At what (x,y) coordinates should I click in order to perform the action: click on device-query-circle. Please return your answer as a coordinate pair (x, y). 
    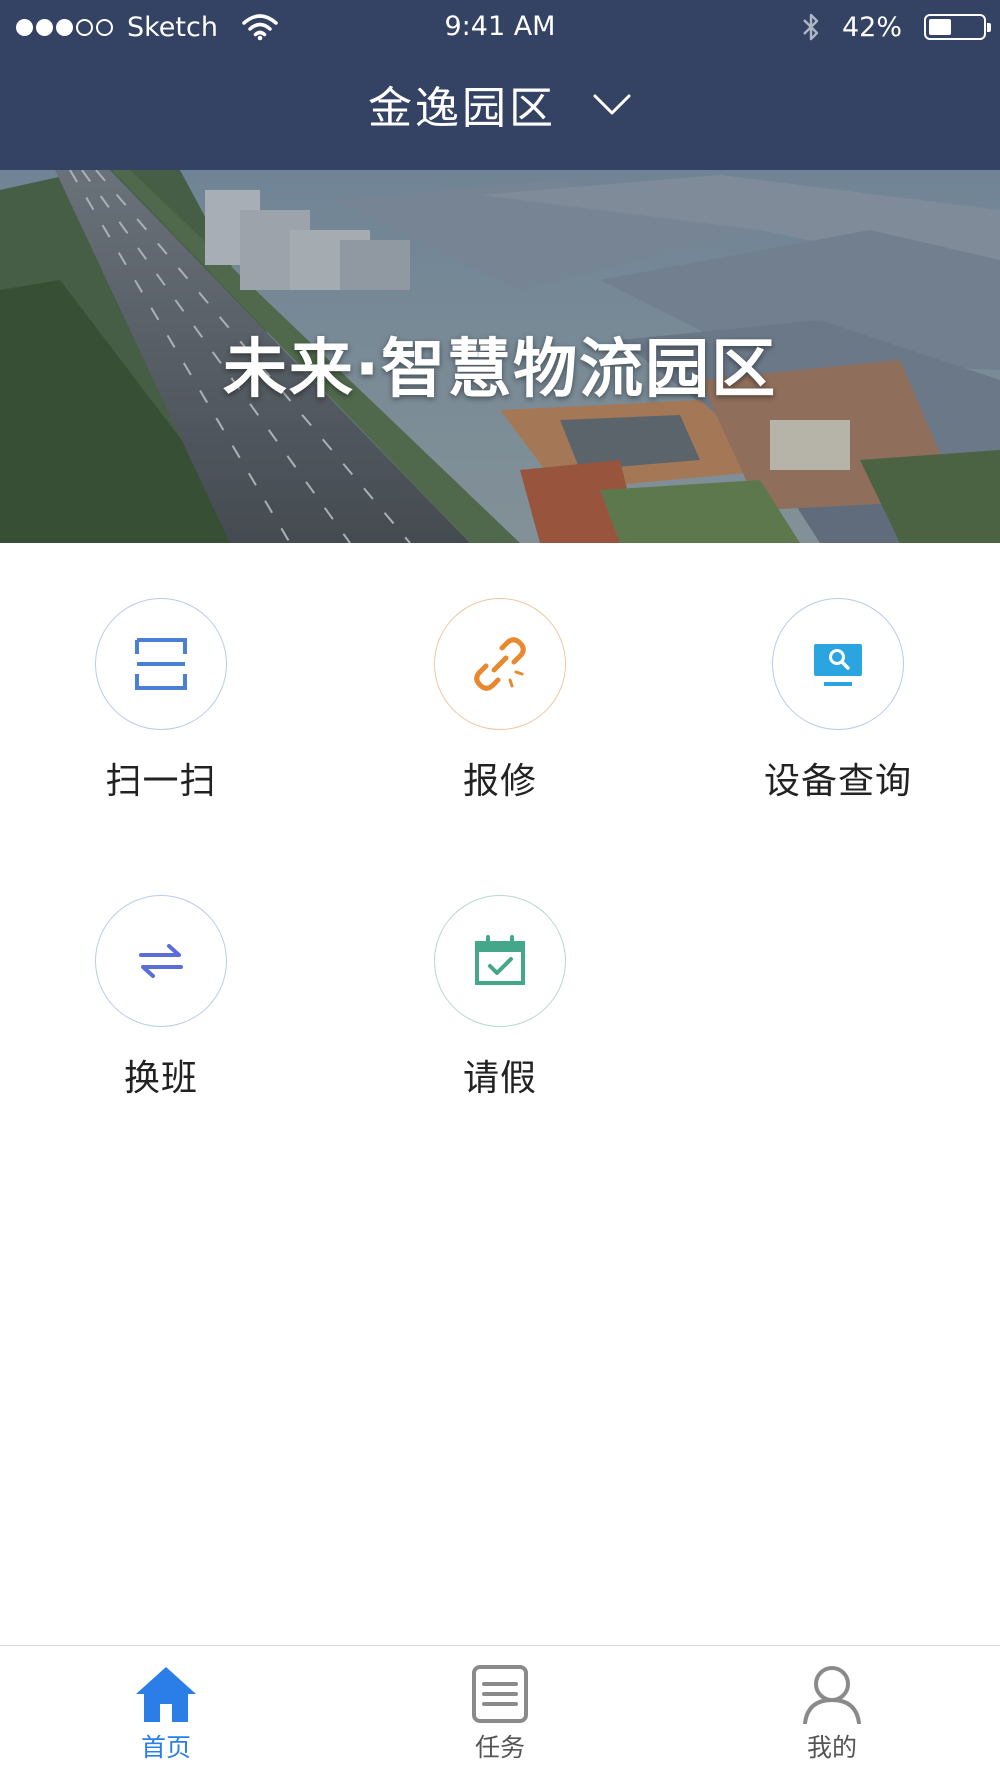
    Looking at the image, I should click on (838, 664).